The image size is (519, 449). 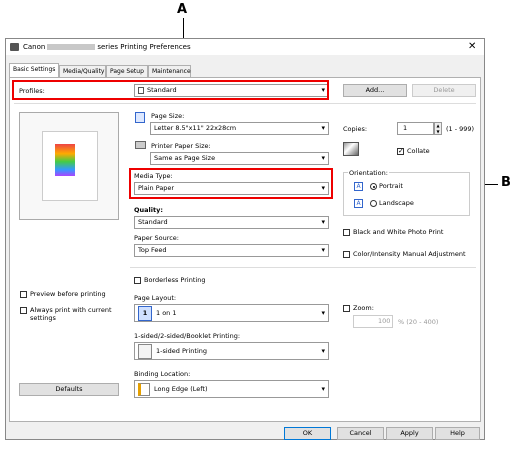 I want to click on preview-before-printing-label: Preview before printing, so click(x=68, y=294).